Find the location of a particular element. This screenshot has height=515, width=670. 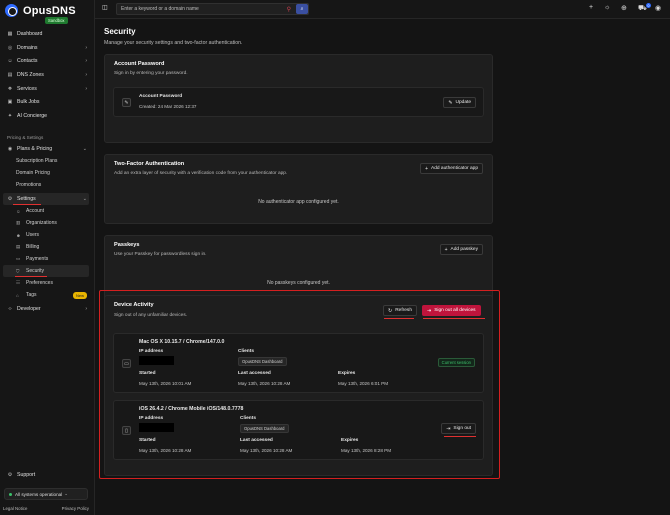

cart-count-badge: 0 is located at coordinates (648, 5).